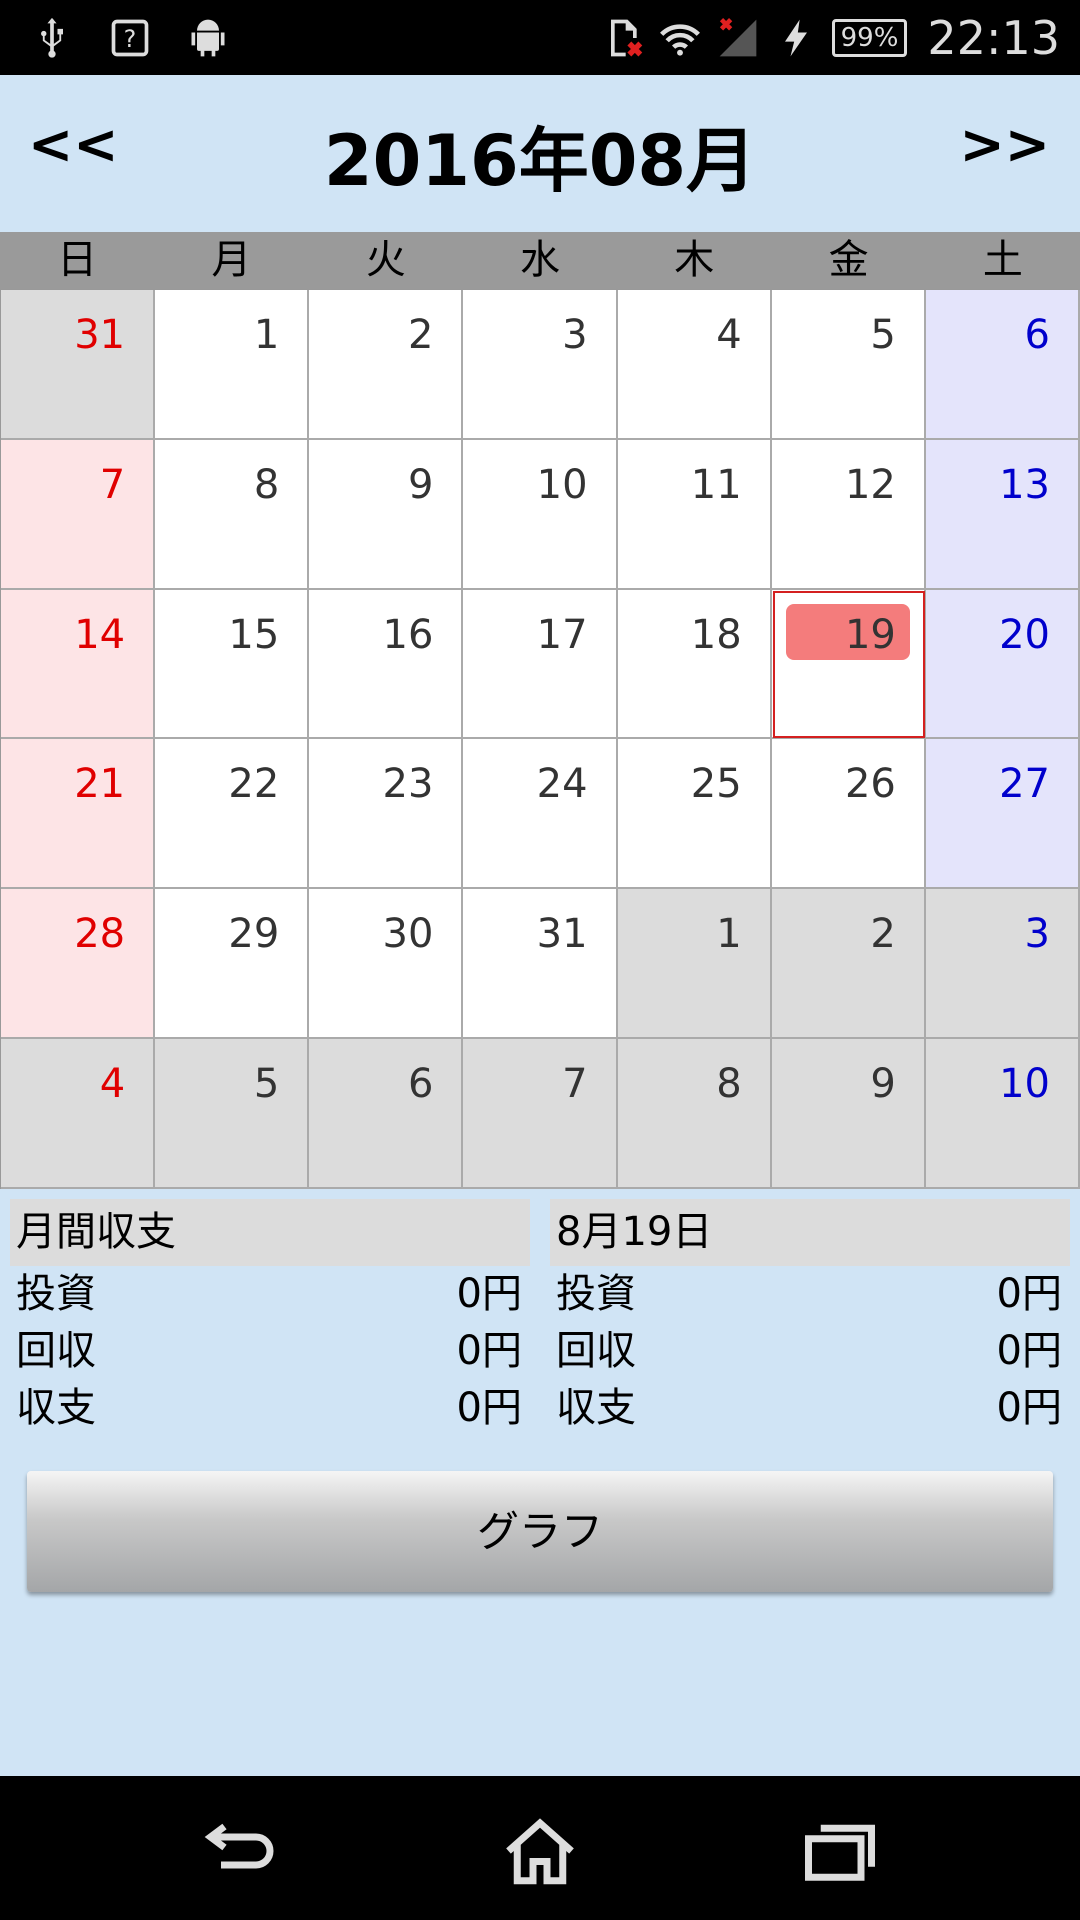 Image resolution: width=1080 pixels, height=1920 pixels. What do you see at coordinates (100, 634) in the screenshot?
I see `calendar-day-number: 14` at bounding box center [100, 634].